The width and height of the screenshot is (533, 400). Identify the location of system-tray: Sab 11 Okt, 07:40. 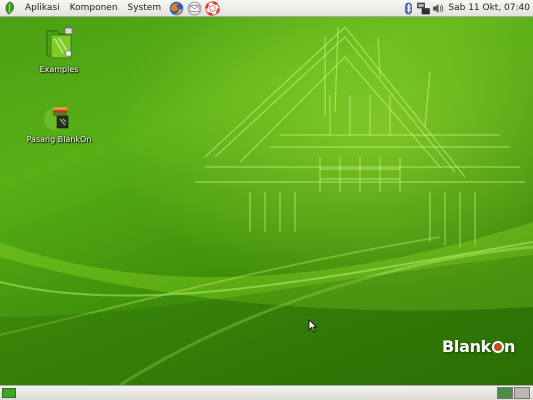
(466, 8).